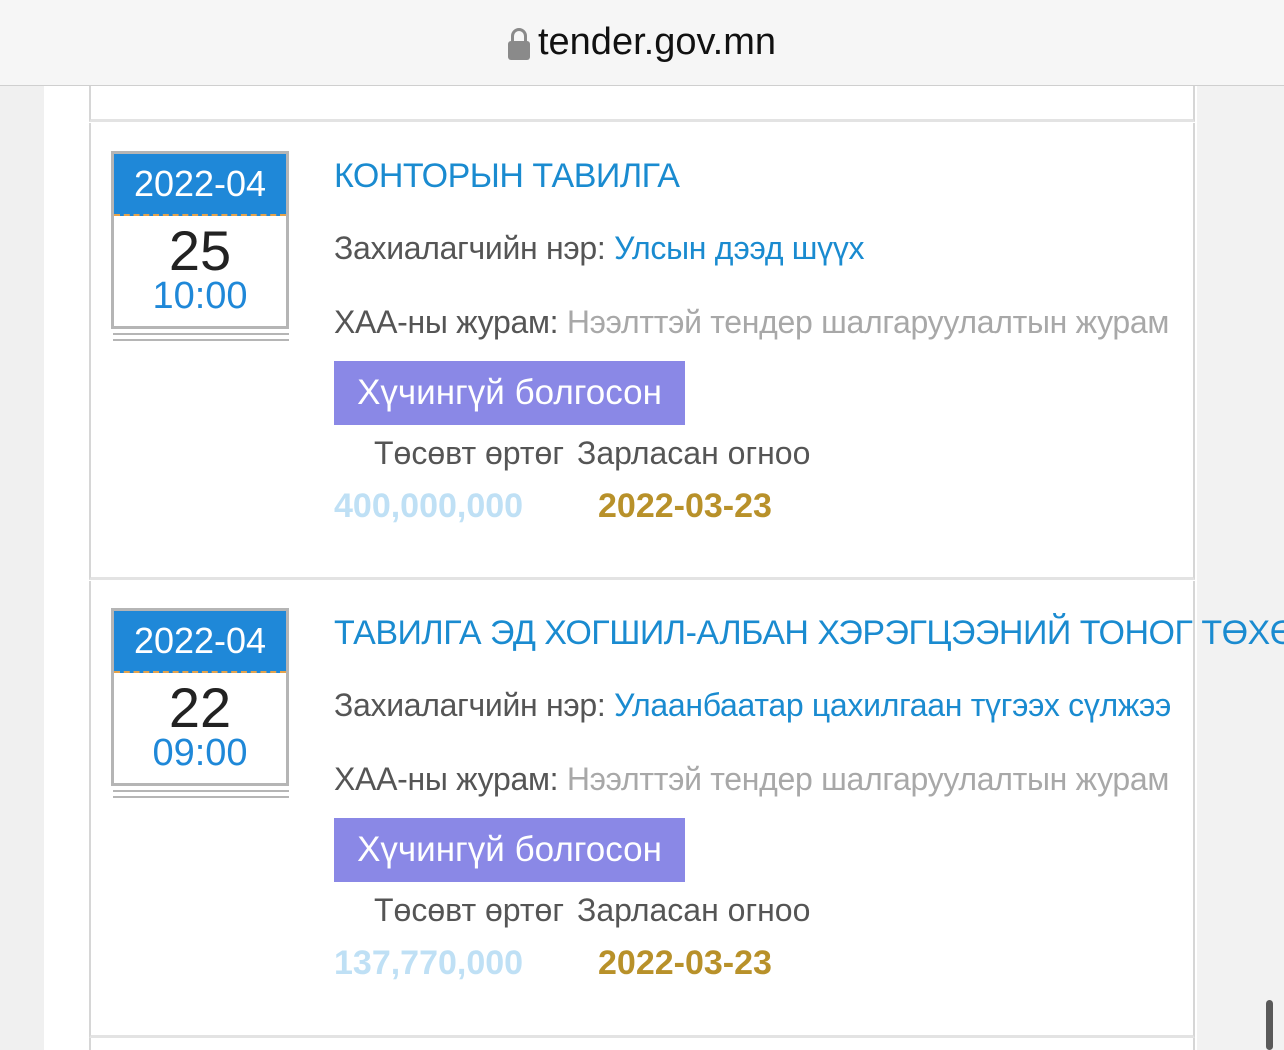 The width and height of the screenshot is (1284, 1050). Describe the element at coordinates (657, 42) in the screenshot. I see `url-text: tender.gov.mn` at that location.